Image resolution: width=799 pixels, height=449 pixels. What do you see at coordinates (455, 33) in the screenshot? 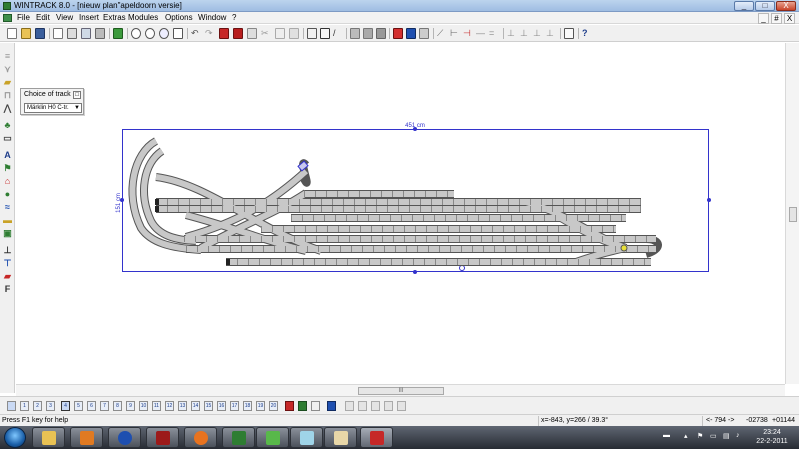
I see `measure-icon: ⊢` at bounding box center [455, 33].